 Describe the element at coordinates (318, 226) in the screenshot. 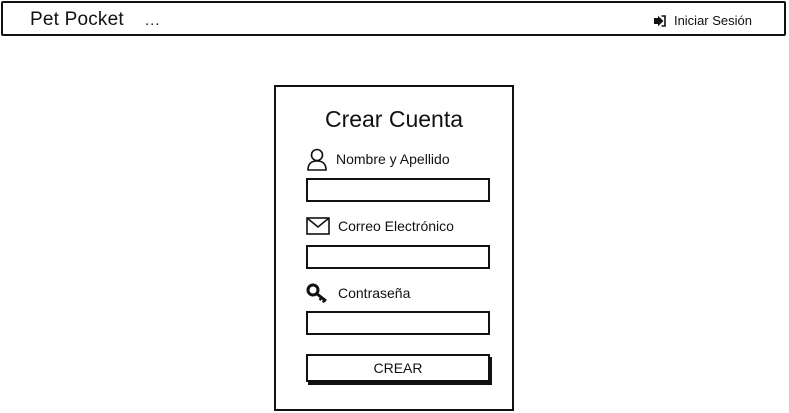

I see `envelope-icon` at that location.